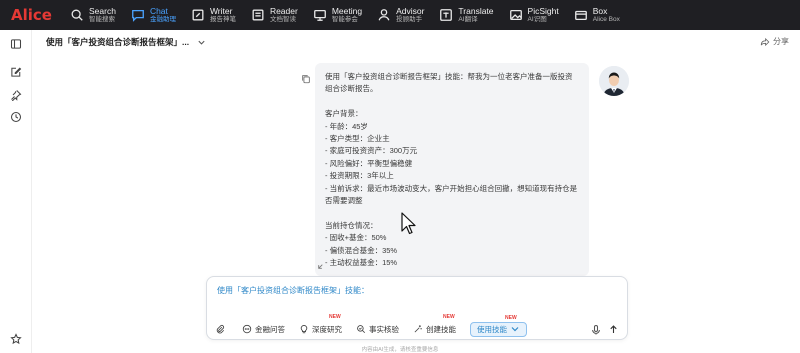 This screenshot has height=353, width=800. I want to click on nav-title: PicSight, so click(543, 10).